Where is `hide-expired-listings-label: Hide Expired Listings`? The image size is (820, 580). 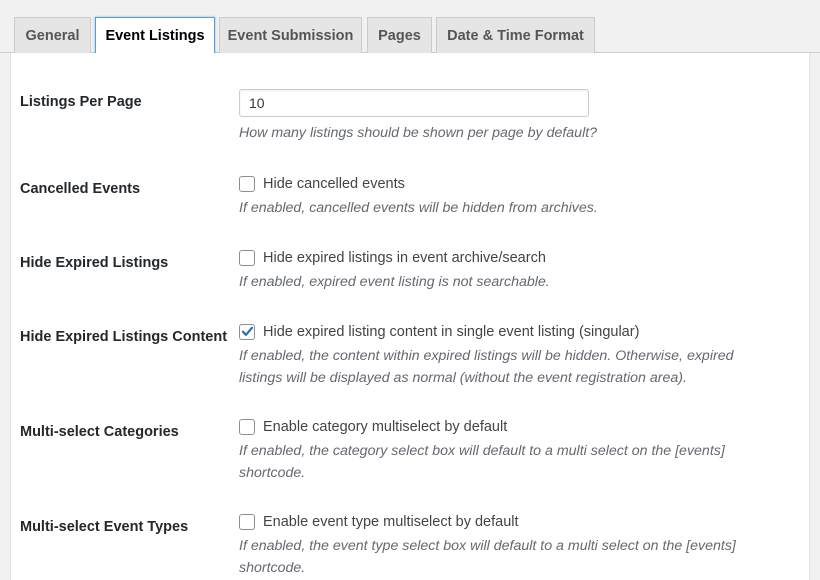
hide-expired-listings-label: Hide Expired Listings is located at coordinates (94, 263).